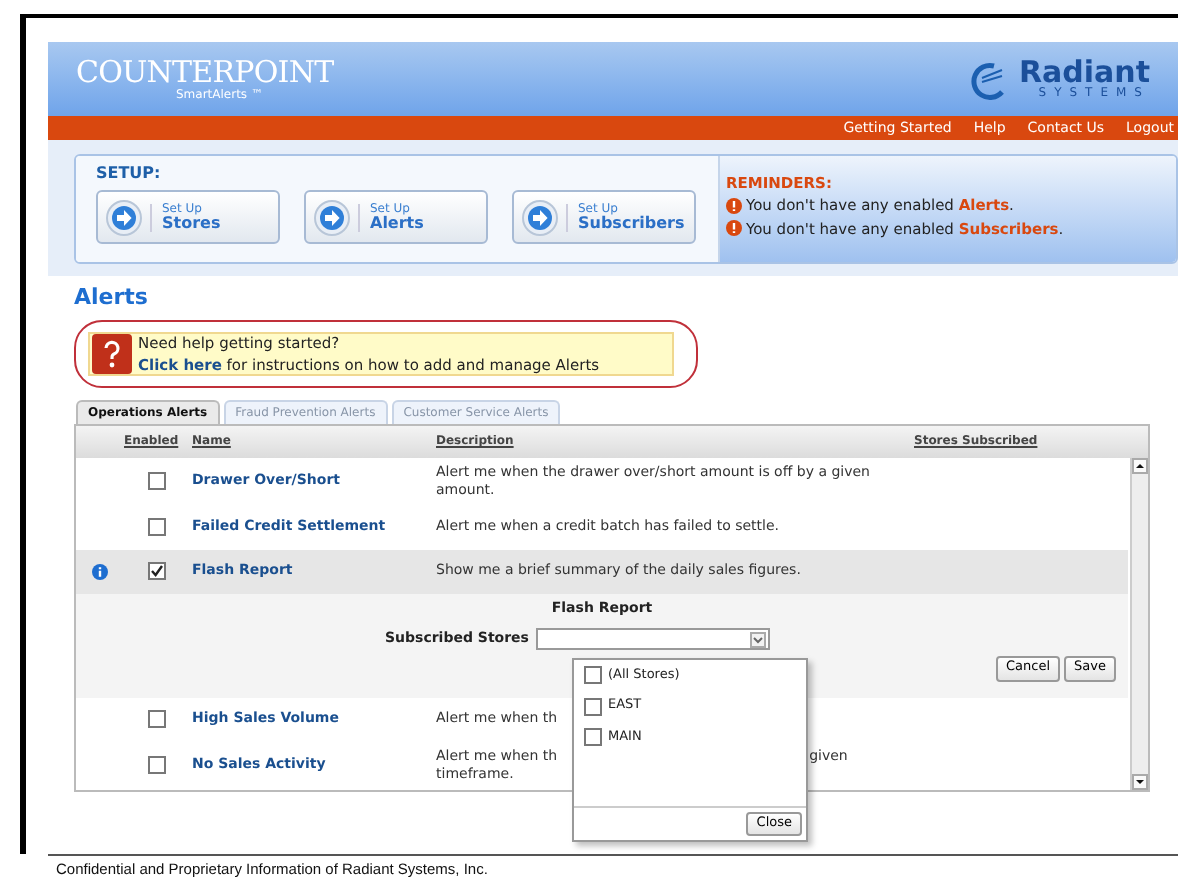  What do you see at coordinates (205, 72) in the screenshot?
I see `logo: COUNTERPOINT` at bounding box center [205, 72].